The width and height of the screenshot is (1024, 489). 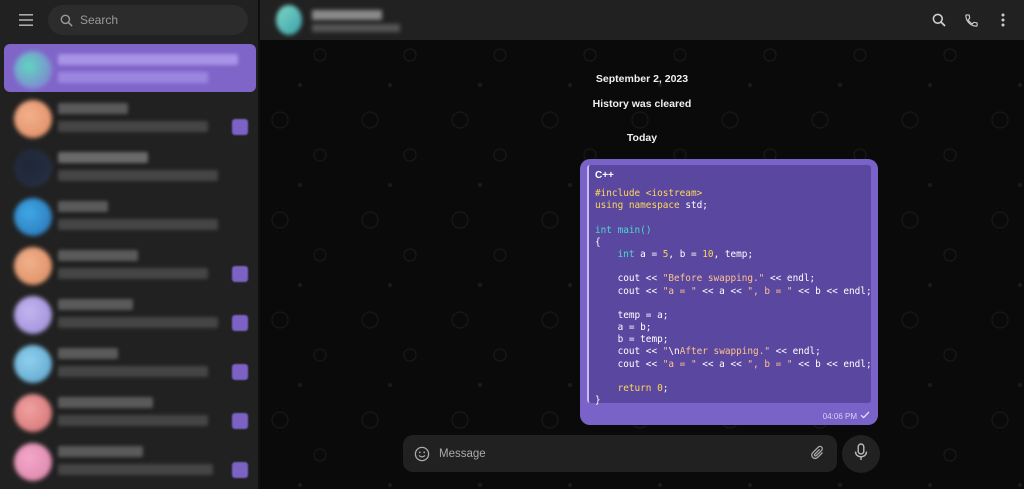 What do you see at coordinates (649, 193) in the screenshot?
I see `code-line: #include <iostream>` at bounding box center [649, 193].